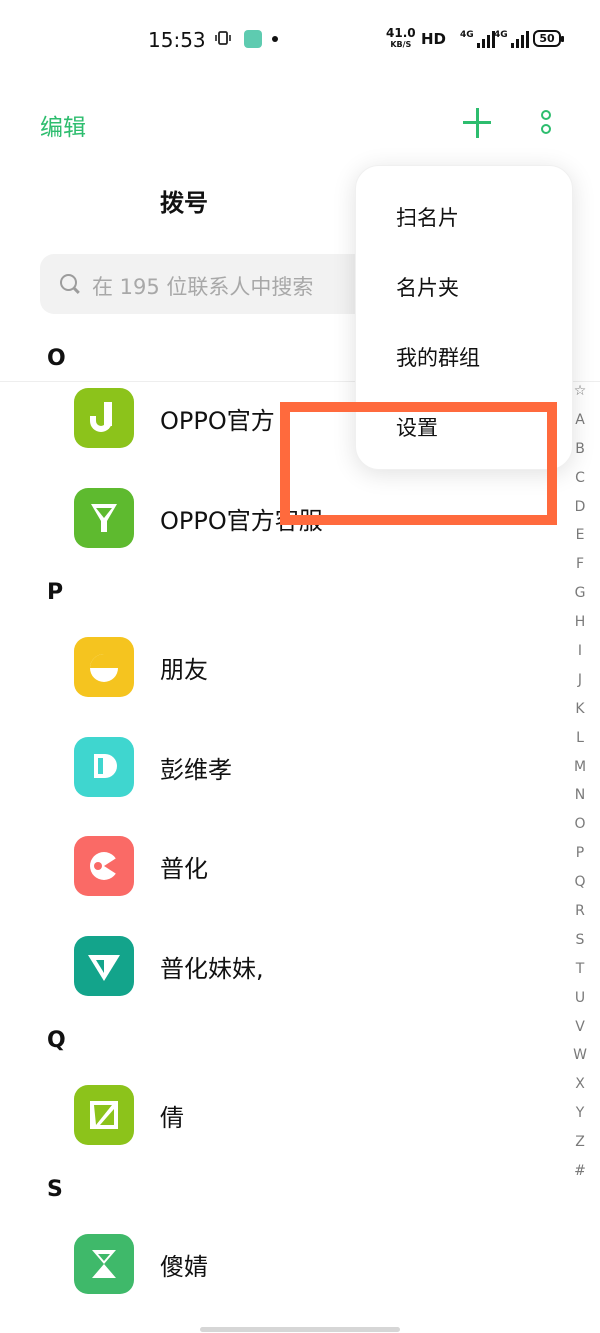 The height and width of the screenshot is (1333, 600). Describe the element at coordinates (580, 795) in the screenshot. I see `alphabet-index-letter: N` at that location.